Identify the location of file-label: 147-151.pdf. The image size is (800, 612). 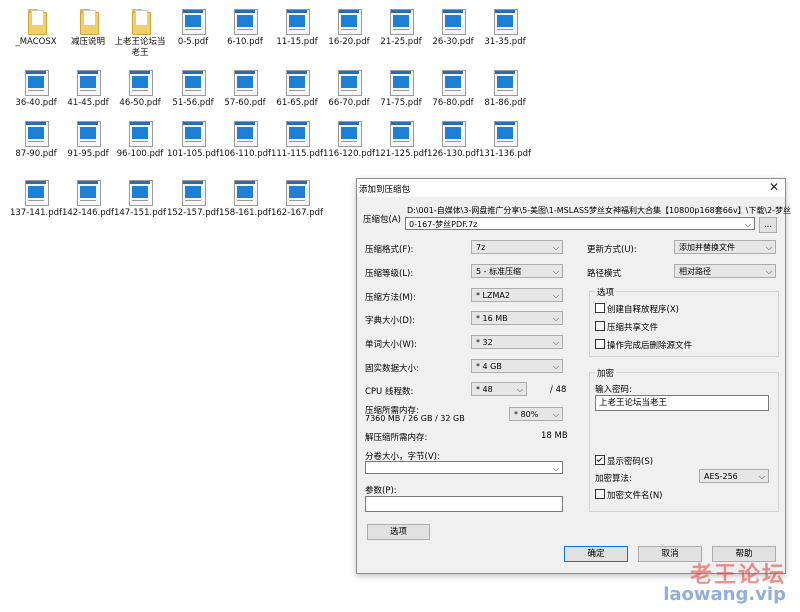
(139, 213).